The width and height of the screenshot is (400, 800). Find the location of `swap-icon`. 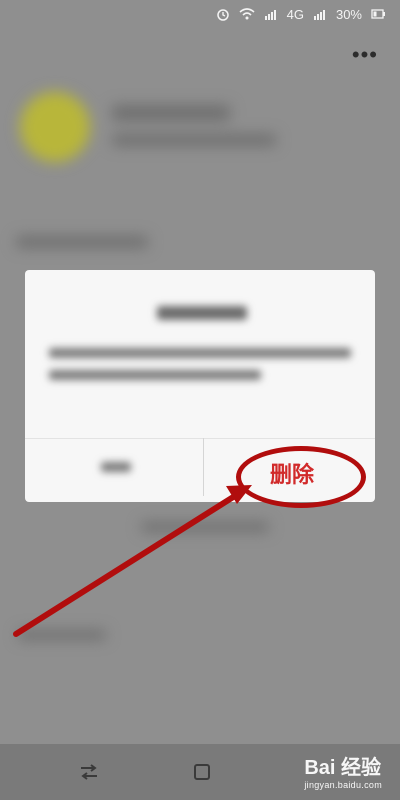

swap-icon is located at coordinates (89, 772).